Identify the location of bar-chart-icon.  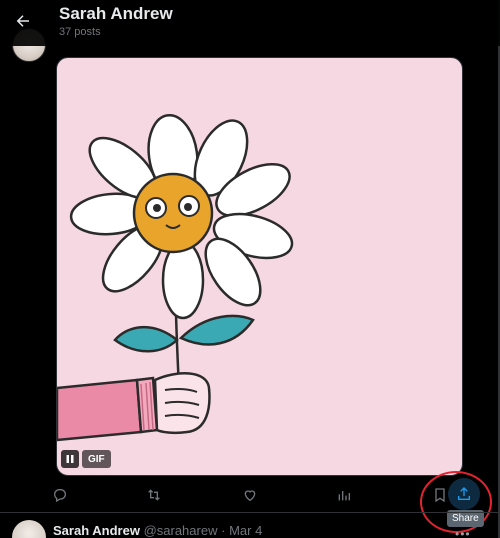
(344, 496).